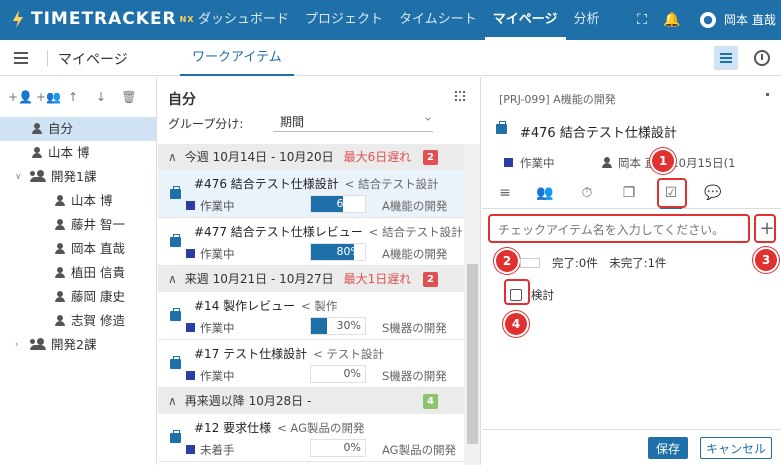 The width and height of the screenshot is (781, 465). Describe the element at coordinates (505, 193) in the screenshot. I see `tab-list-icon: ≡` at that location.